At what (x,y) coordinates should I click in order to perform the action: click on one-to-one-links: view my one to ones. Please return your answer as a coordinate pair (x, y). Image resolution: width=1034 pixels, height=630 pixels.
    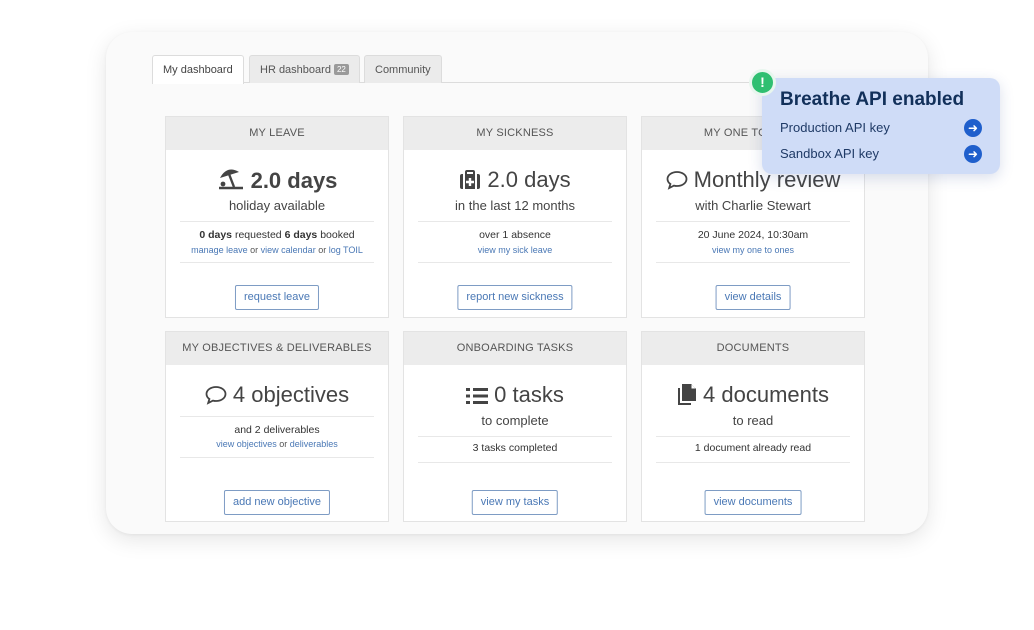
    Looking at the image, I should click on (753, 250).